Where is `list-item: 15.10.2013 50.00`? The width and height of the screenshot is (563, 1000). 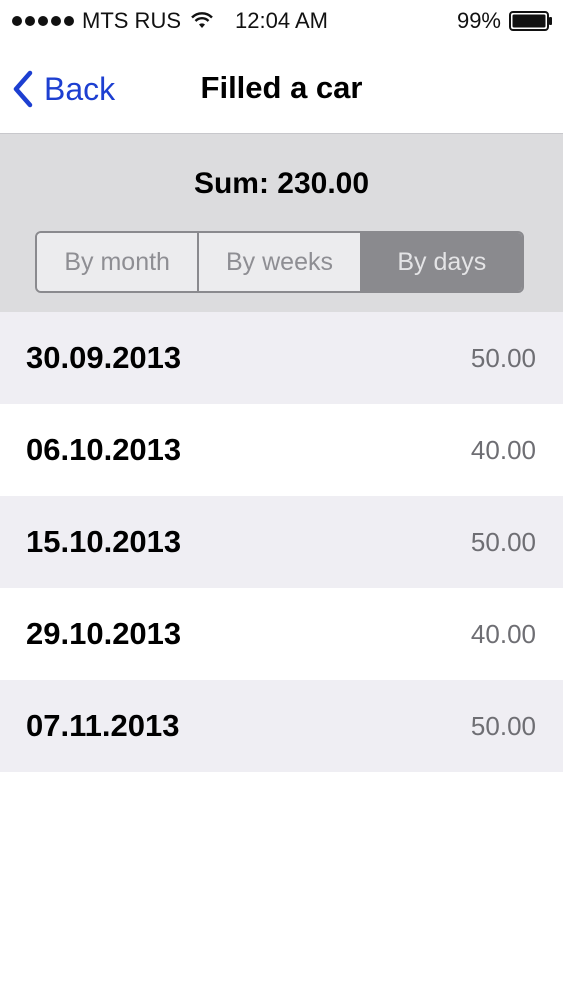 list-item: 15.10.2013 50.00 is located at coordinates (281, 542).